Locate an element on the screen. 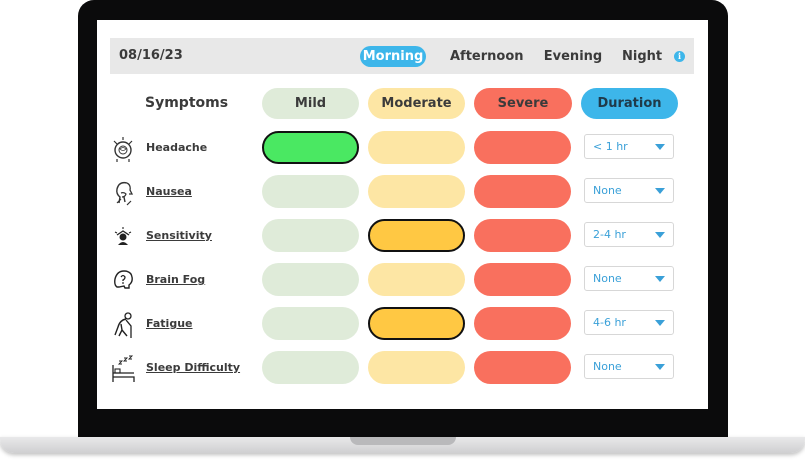 The image size is (805, 461). duration-value: 4-6 hr is located at coordinates (609, 322).